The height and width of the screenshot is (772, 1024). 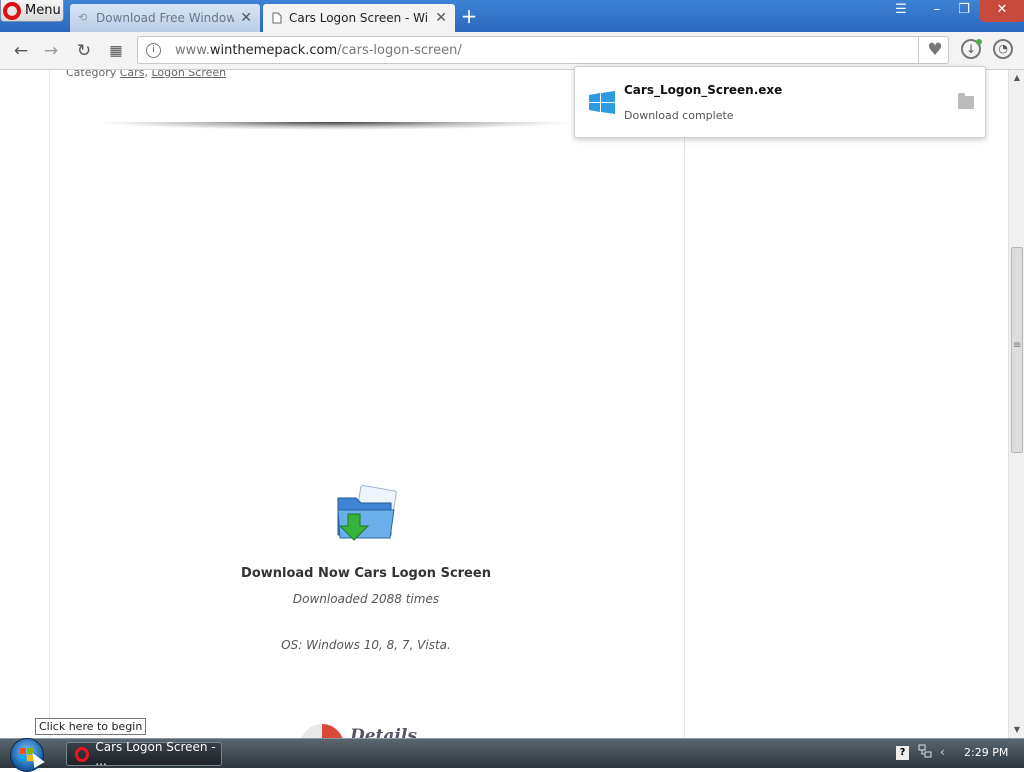 I want to click on windows-taskbar: Cars Logon Screen - ... ? ‹ 2:29 PM, so click(x=512, y=755).